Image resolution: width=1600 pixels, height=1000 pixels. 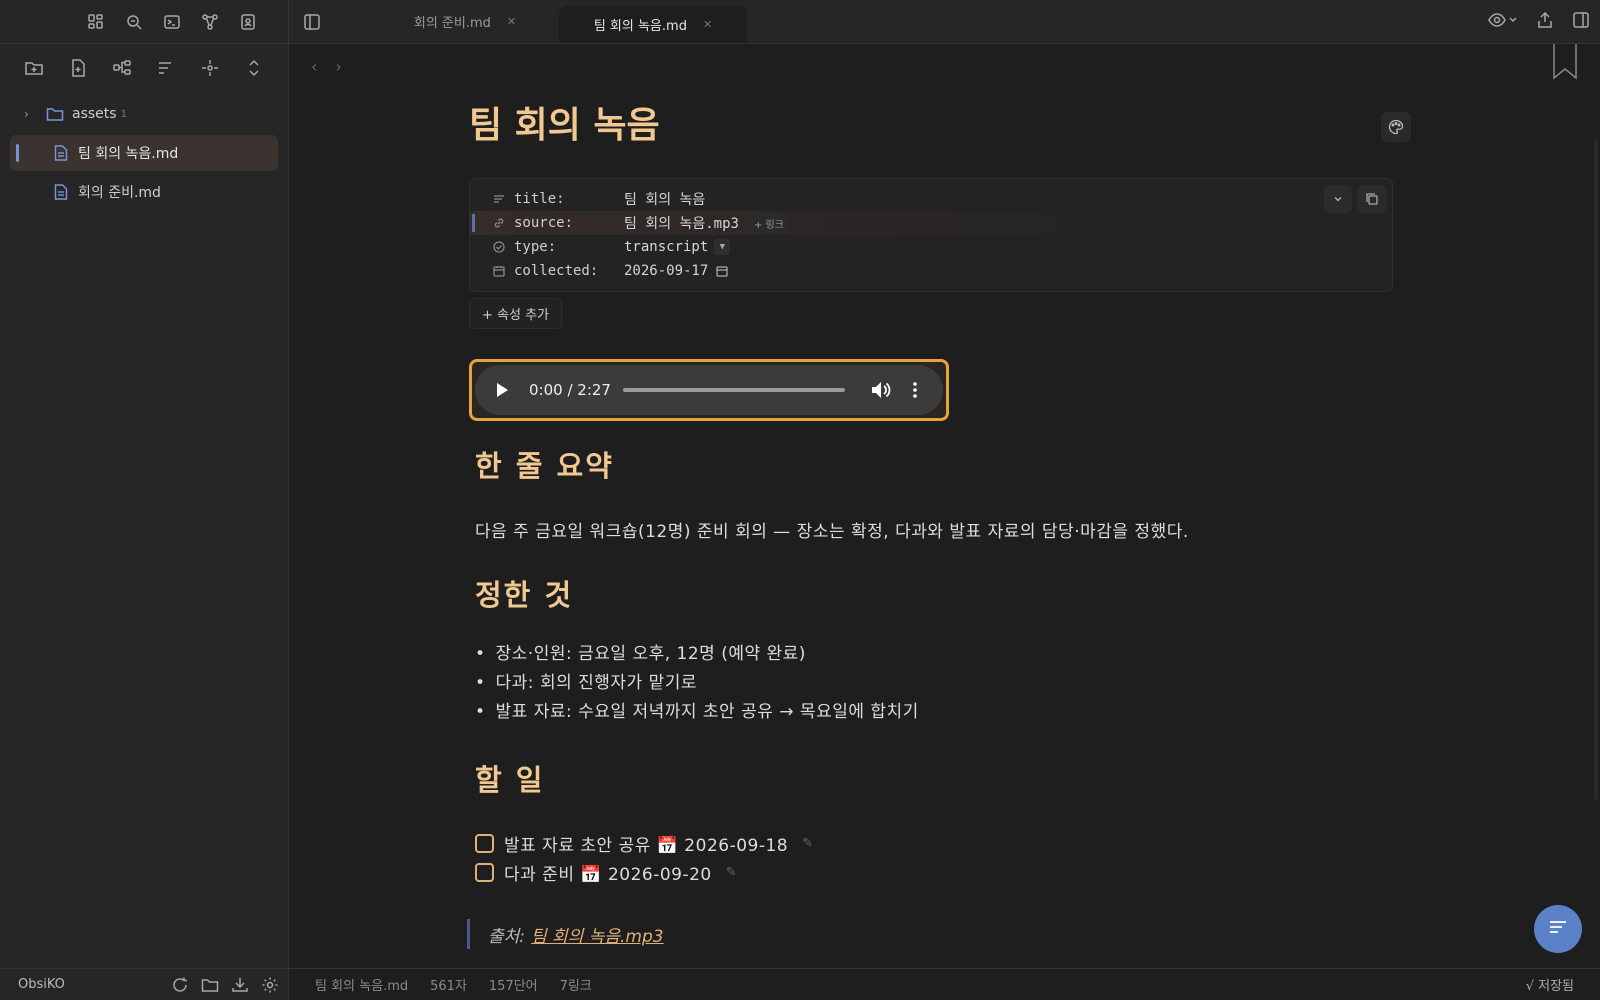 I want to click on tree-file-team-meeting: 팀 회의 녹음.md, so click(x=144, y=153).